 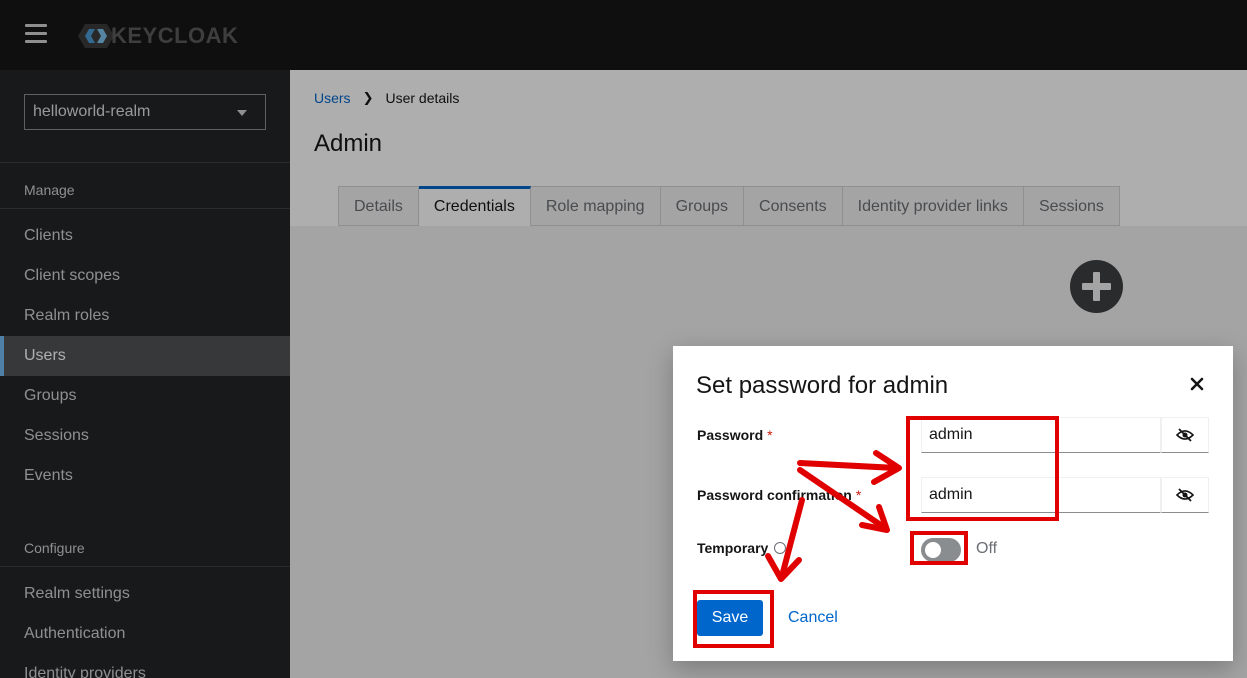 I want to click on help-icon, so click(x=780, y=548).